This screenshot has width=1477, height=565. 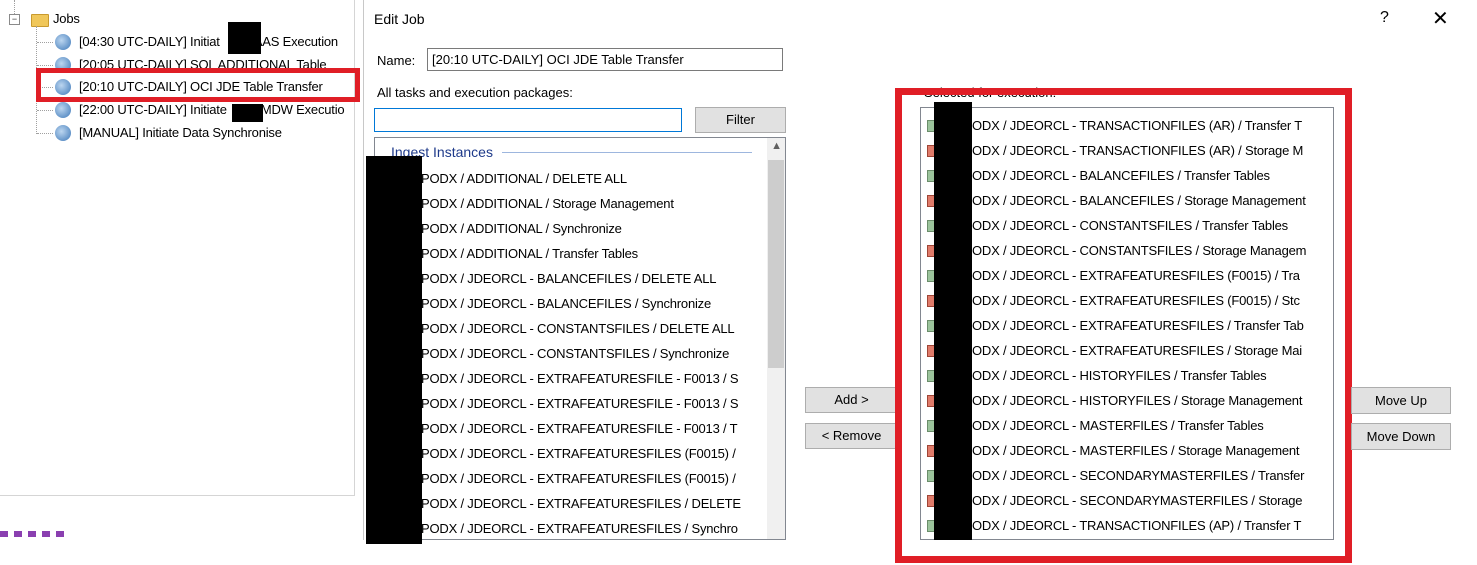 What do you see at coordinates (605, 59) in the screenshot?
I see `name-field: [20:10 UTC-DAILY] OCI JDE Table Transfer` at bounding box center [605, 59].